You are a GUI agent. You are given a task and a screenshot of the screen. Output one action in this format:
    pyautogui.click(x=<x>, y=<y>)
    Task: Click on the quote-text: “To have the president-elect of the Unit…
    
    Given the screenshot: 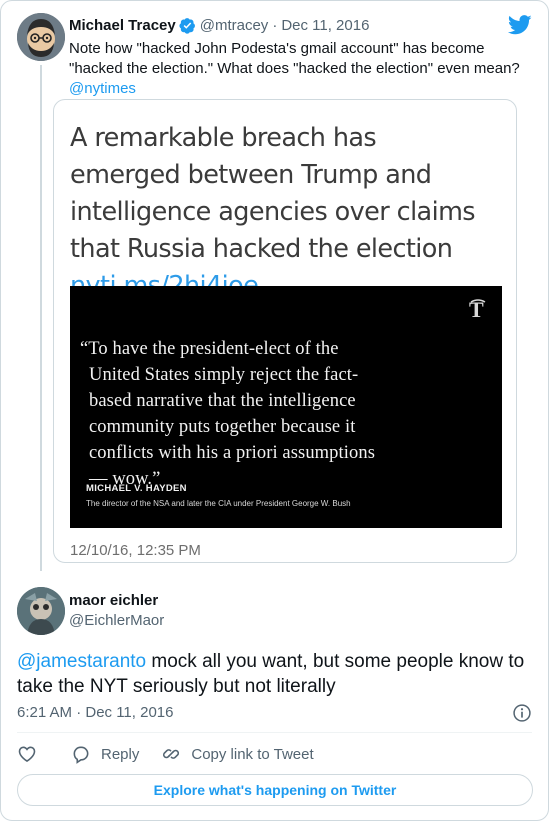 What is the action you would take?
    pyautogui.click(x=260, y=414)
    